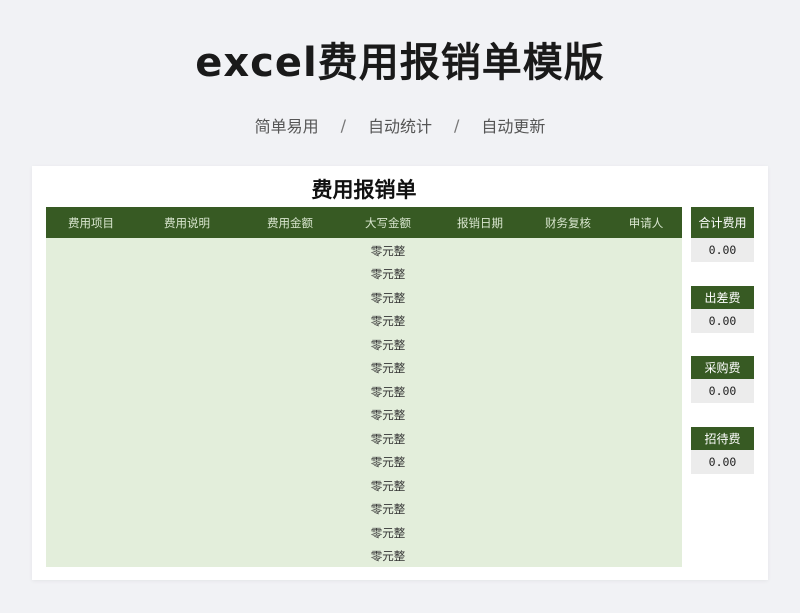 This screenshot has height=613, width=800. I want to click on summary-label: 出差费, so click(722, 297).